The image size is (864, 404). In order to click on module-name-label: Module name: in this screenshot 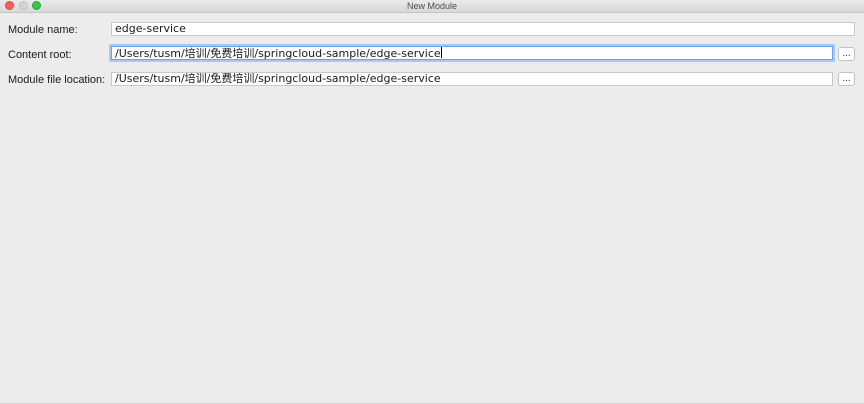, I will do `click(43, 30)`.